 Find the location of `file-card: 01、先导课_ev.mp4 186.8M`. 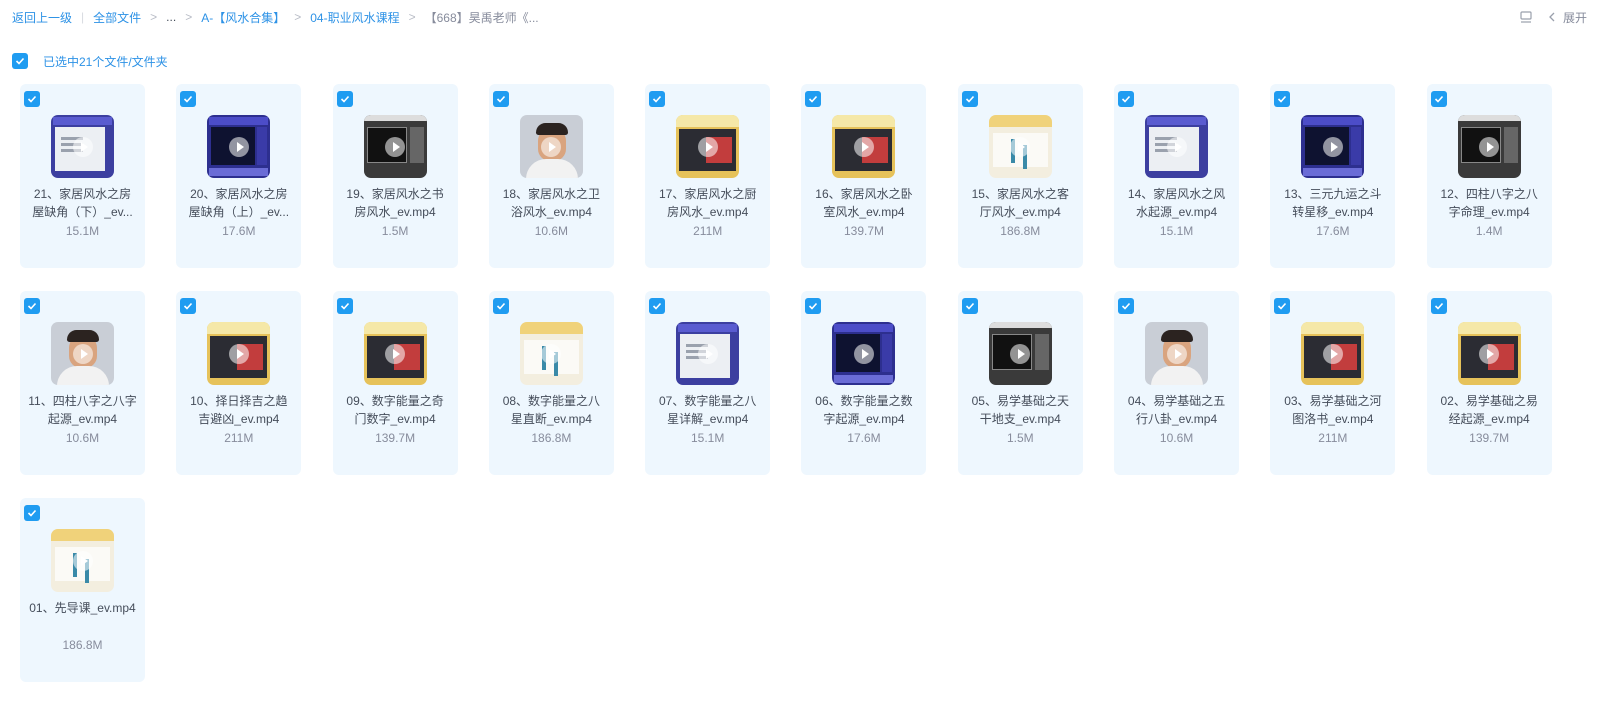

file-card: 01、先导课_ev.mp4 186.8M is located at coordinates (82, 590).